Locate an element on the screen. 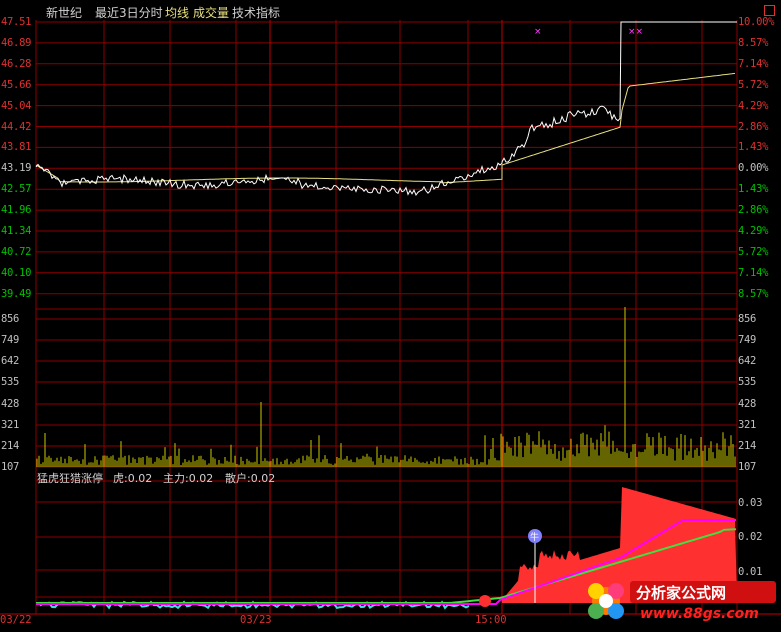  indicator-tick-label: 0.03 is located at coordinates (750, 503).